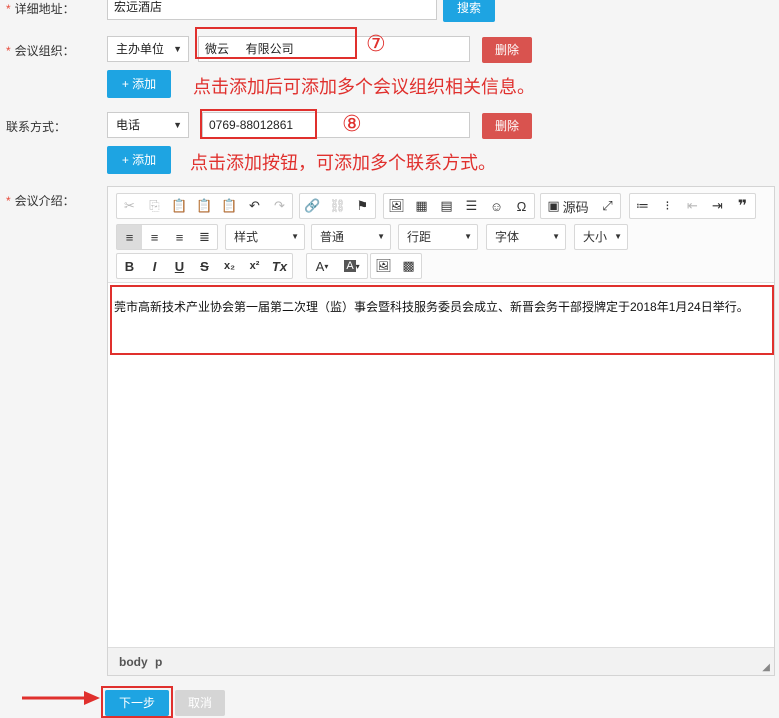  I want to click on unlink-icon: ⛓, so click(337, 206).